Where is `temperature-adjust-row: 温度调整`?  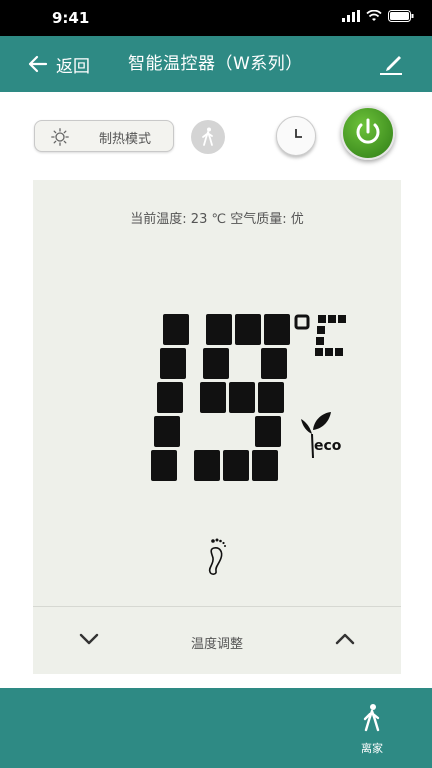 temperature-adjust-row: 温度调整 is located at coordinates (217, 640).